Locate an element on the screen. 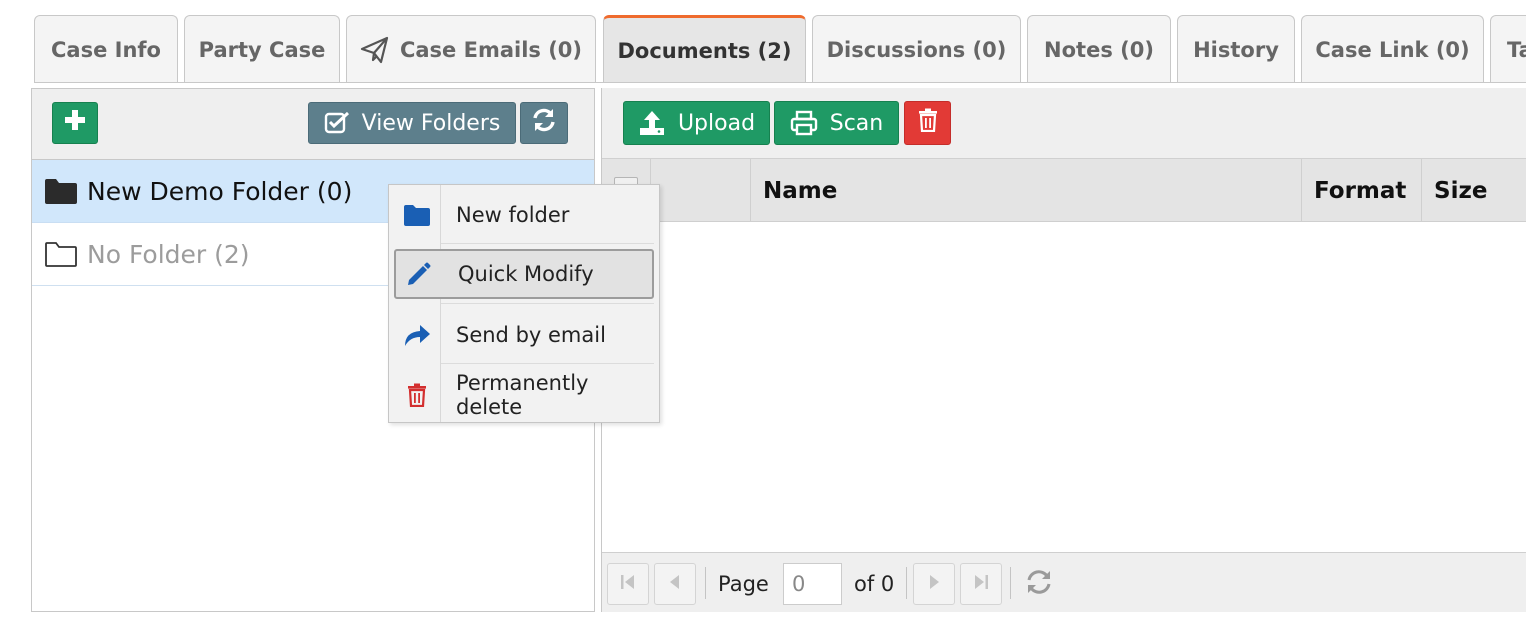  view-folders-label: View Folders is located at coordinates (431, 123).